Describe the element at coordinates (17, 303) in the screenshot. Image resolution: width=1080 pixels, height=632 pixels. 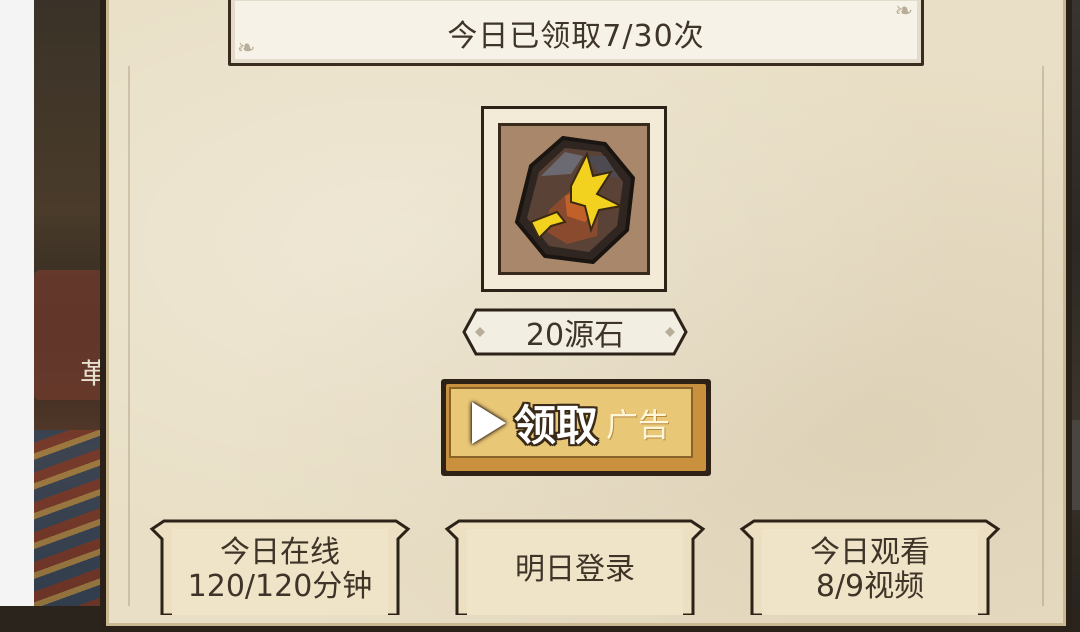
I see `screen-edge` at that location.